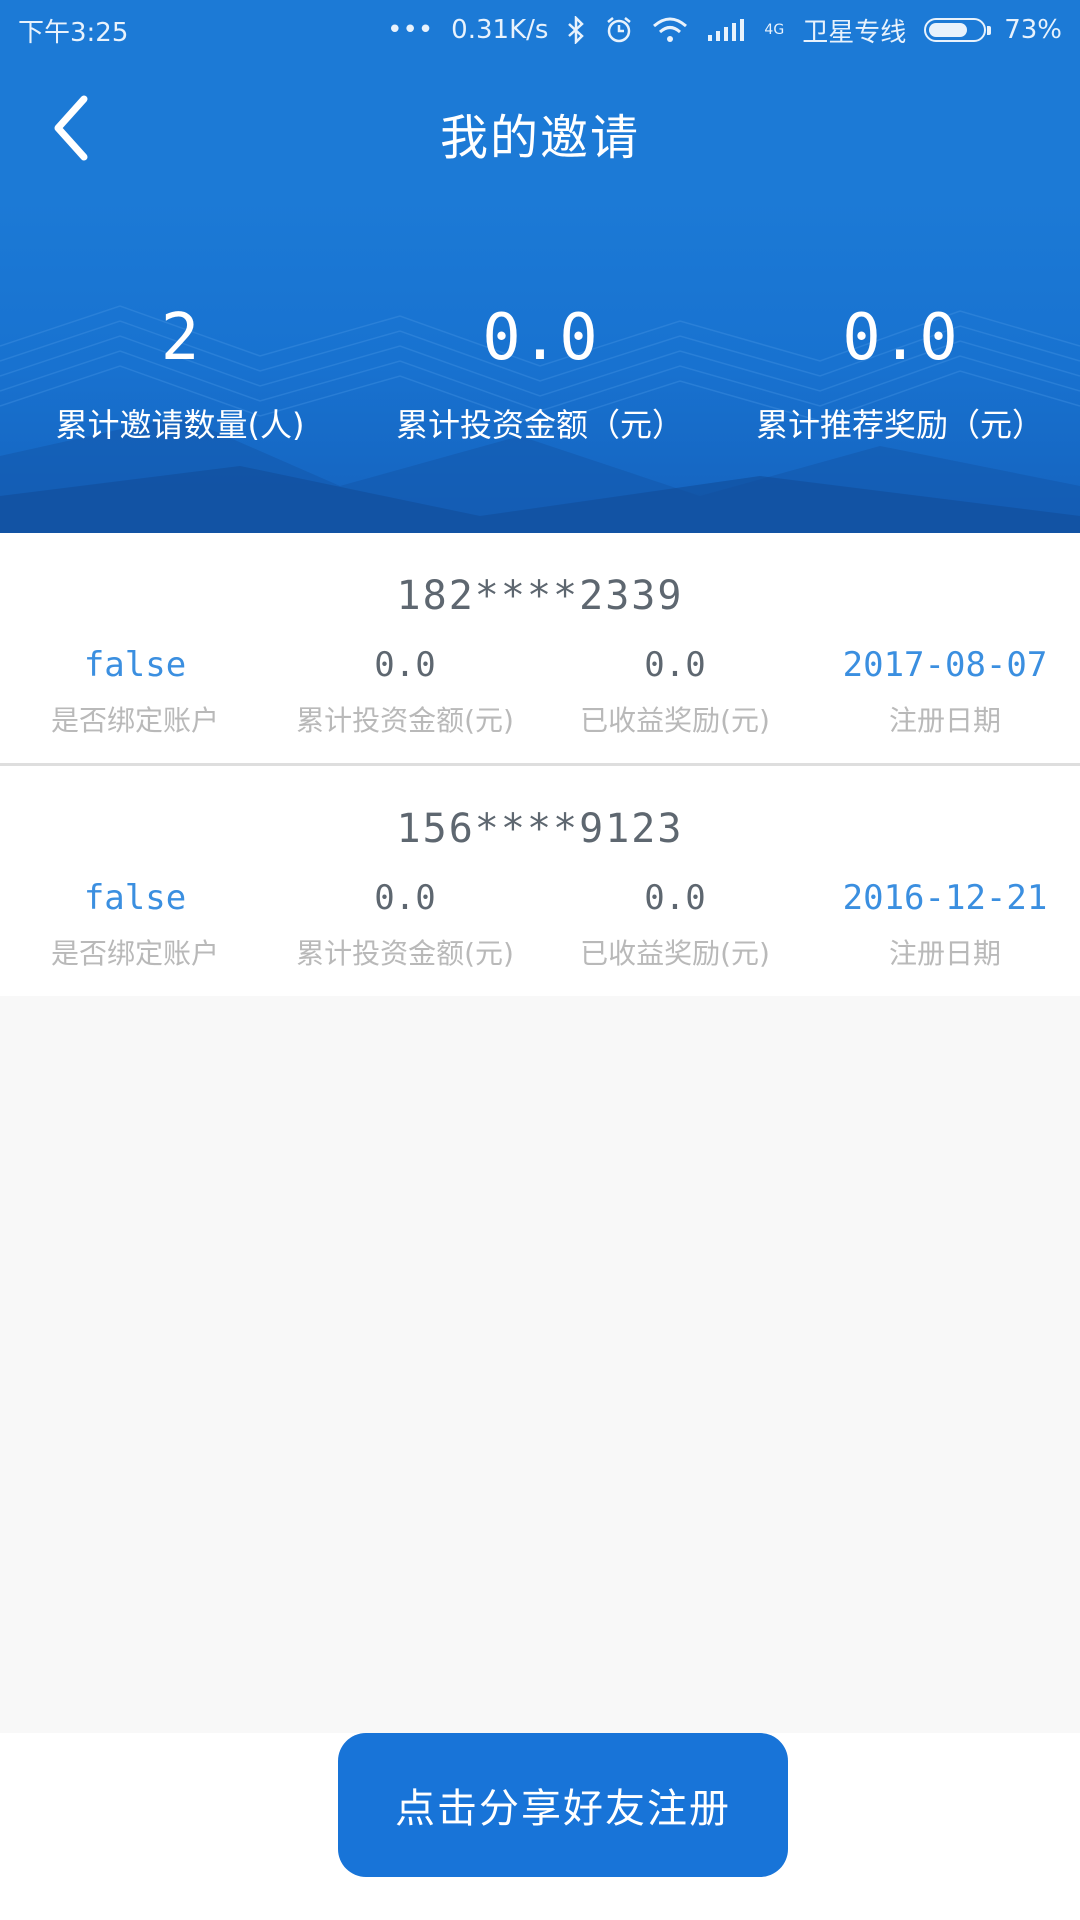 The height and width of the screenshot is (1920, 1080). I want to click on reward-total-label: 累计推荐奖励（元）, so click(899, 425).